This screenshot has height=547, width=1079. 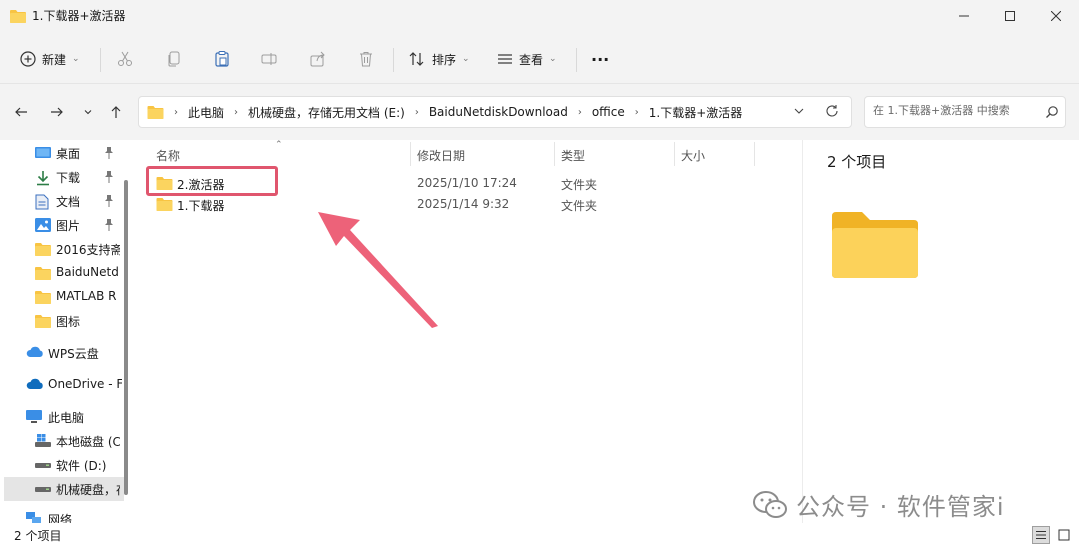 I want to click on forward-button, so click(x=57, y=112).